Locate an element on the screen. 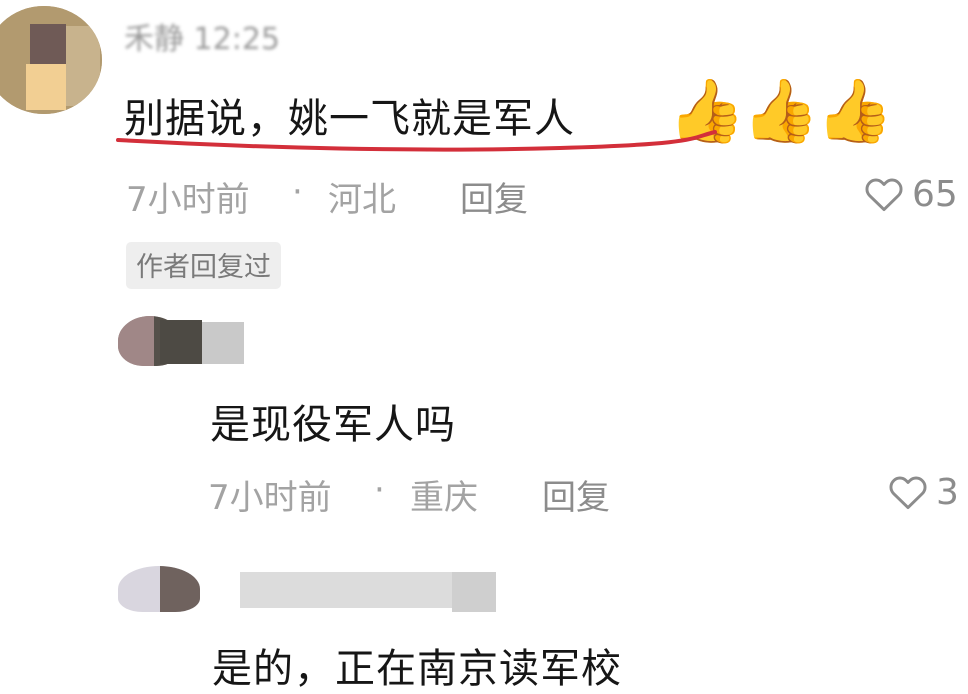  author-replied-badge: 作者回复过 is located at coordinates (203, 265).